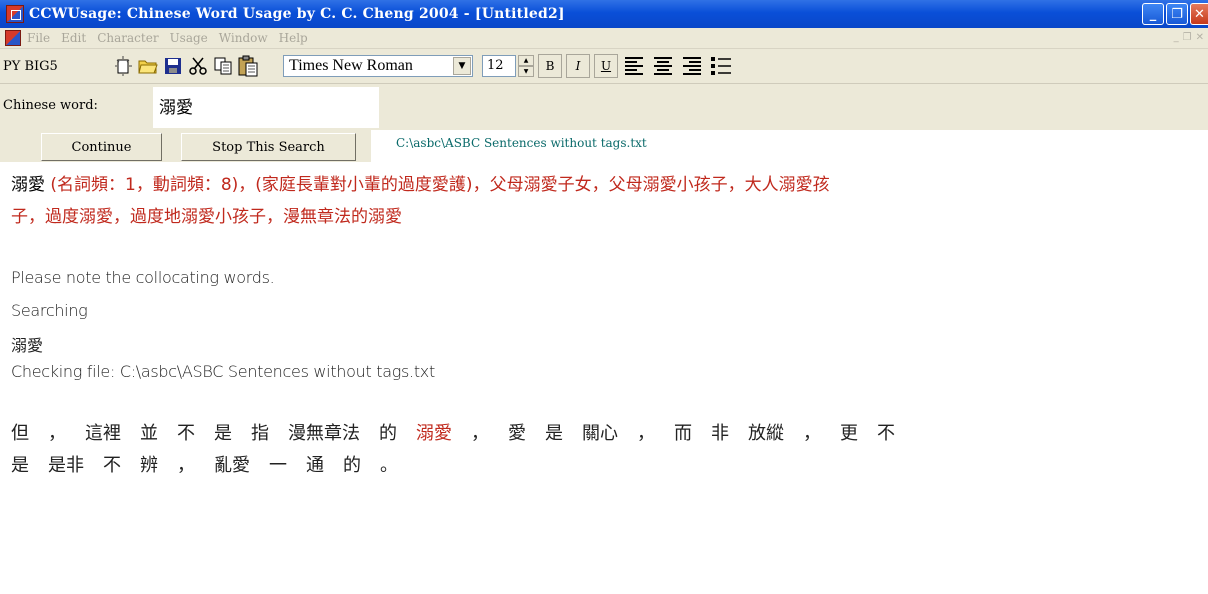  What do you see at coordinates (148, 66) in the screenshot?
I see `open-folder-icon` at bounding box center [148, 66].